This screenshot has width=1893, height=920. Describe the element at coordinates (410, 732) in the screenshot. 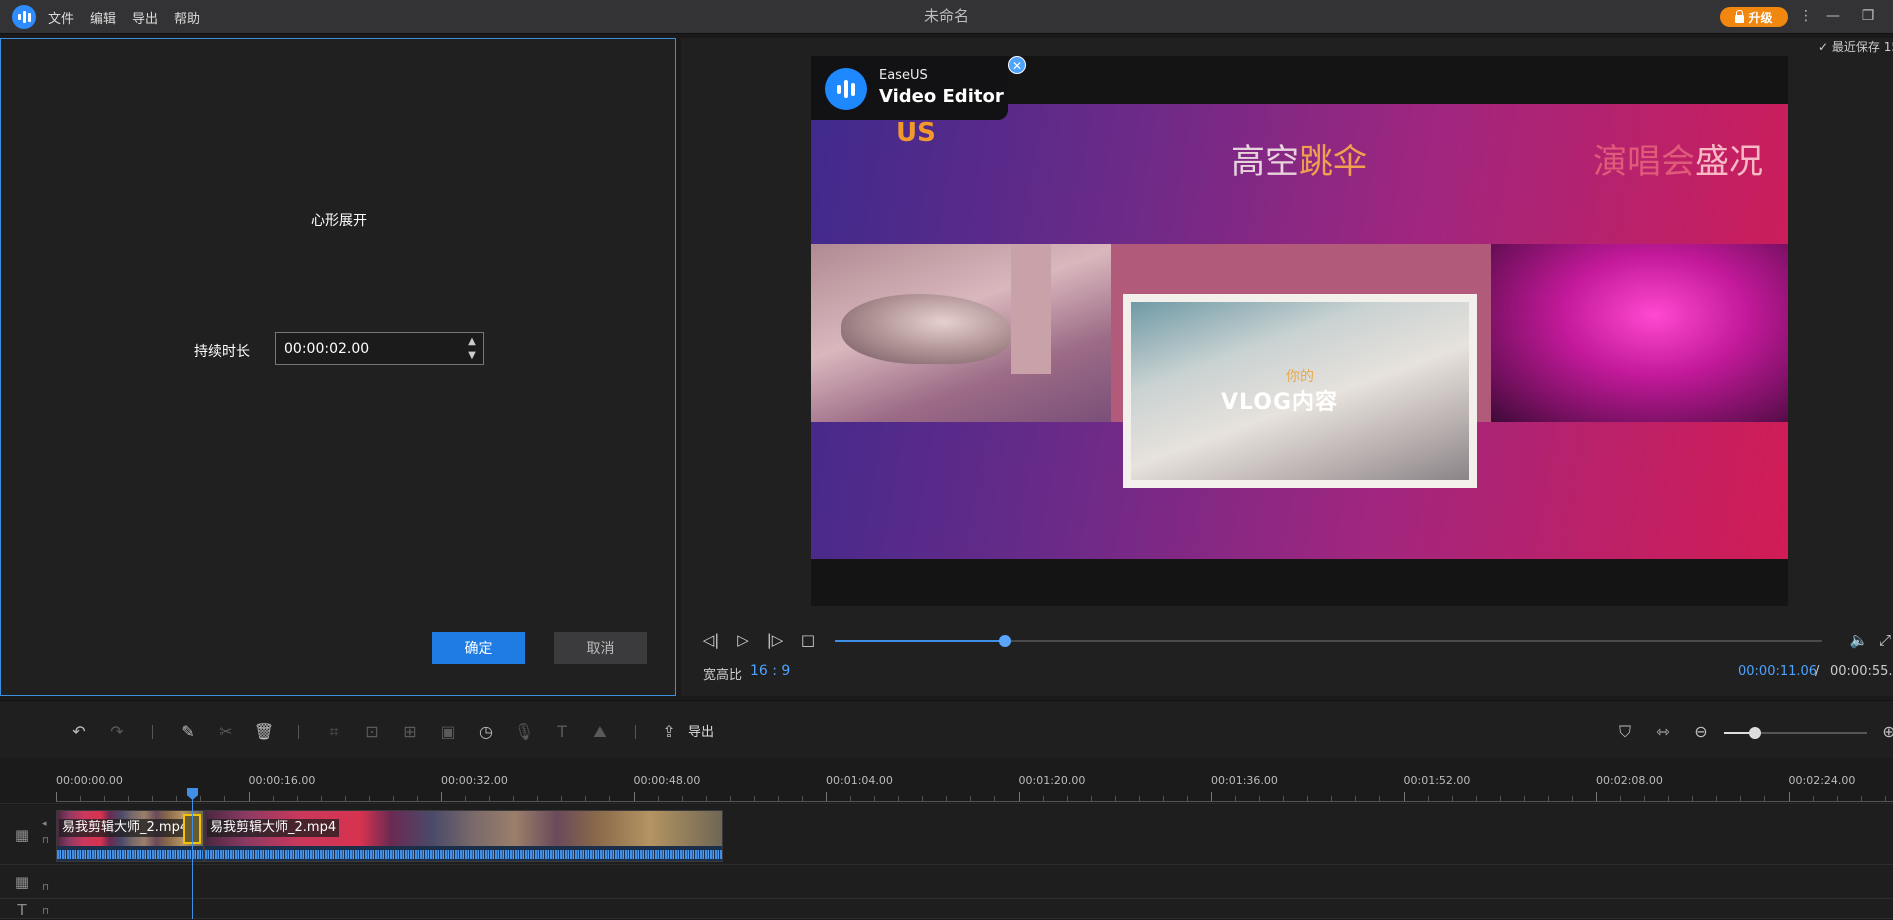

I see `mosaic-icon: ⊞` at that location.